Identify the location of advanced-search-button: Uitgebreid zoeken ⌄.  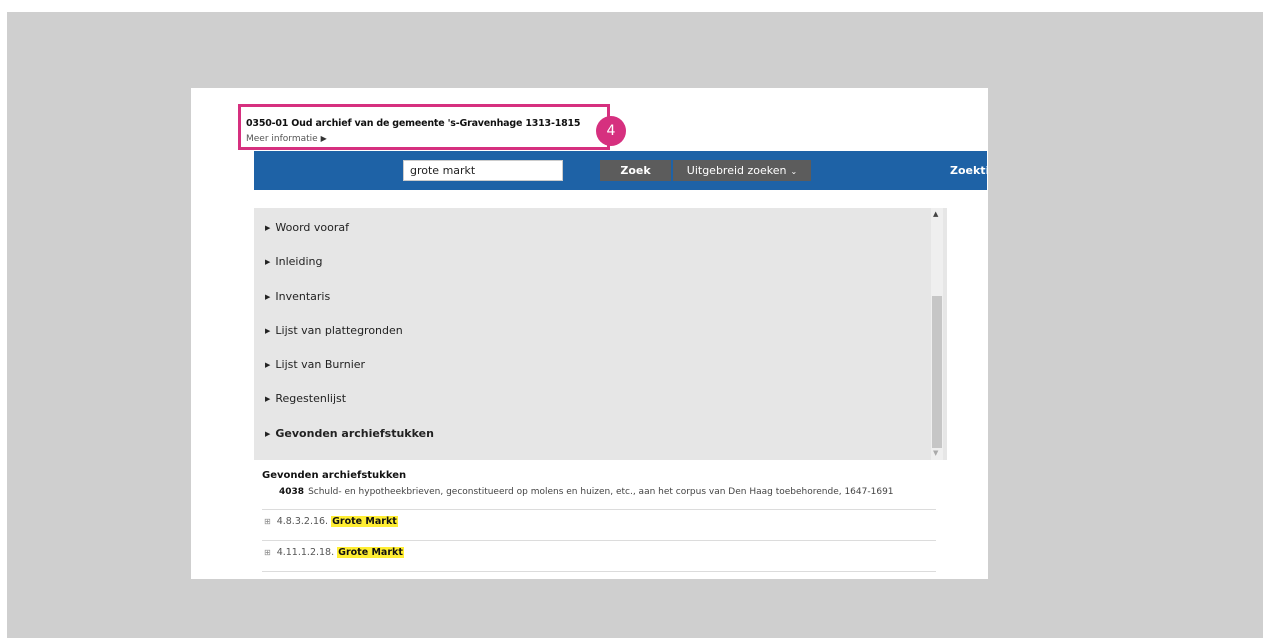
(742, 170).